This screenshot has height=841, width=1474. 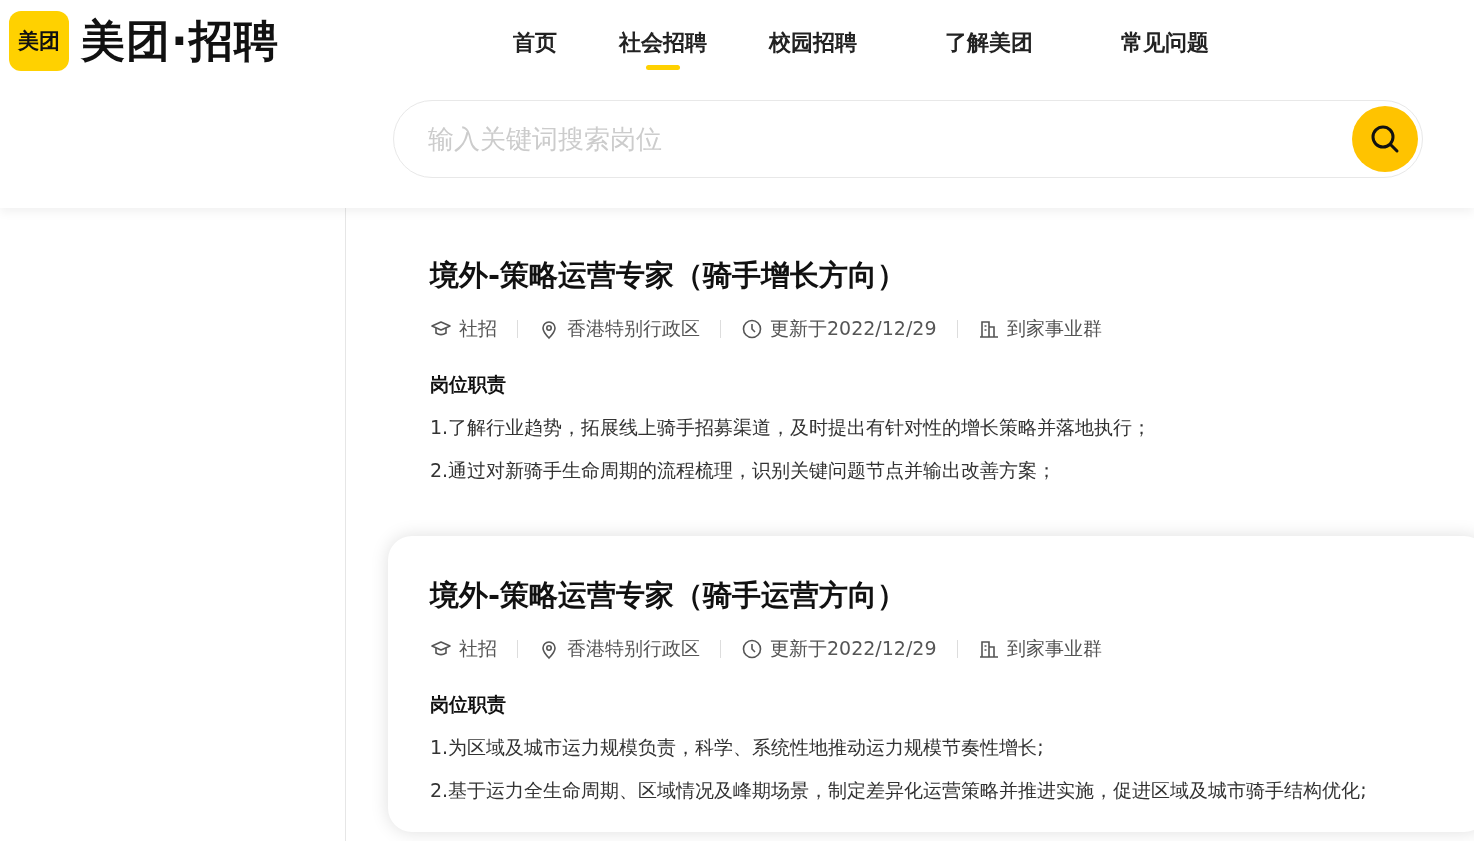 What do you see at coordinates (39, 41) in the screenshot?
I see `logo-badge: 美团` at bounding box center [39, 41].